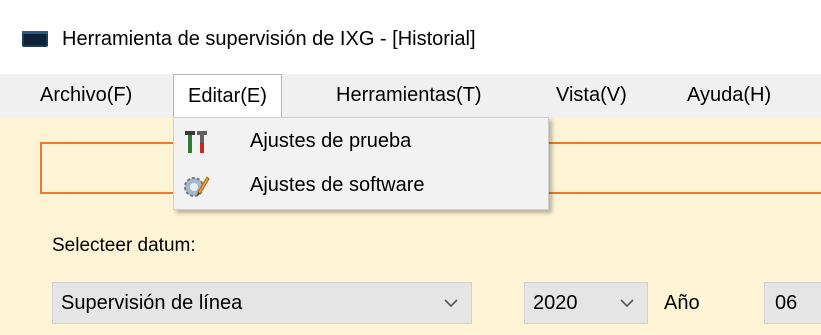 The image size is (821, 335). Describe the element at coordinates (555, 303) in the screenshot. I see `year-select-value: 2020` at that location.